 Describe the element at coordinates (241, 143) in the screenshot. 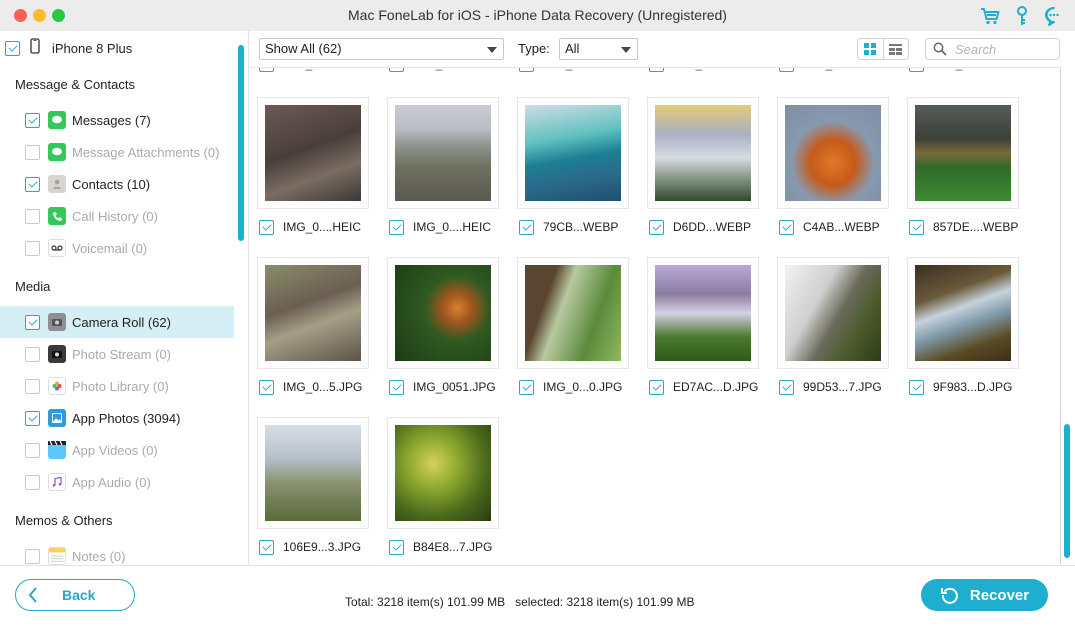

I see `sidebar-scrollbar` at that location.